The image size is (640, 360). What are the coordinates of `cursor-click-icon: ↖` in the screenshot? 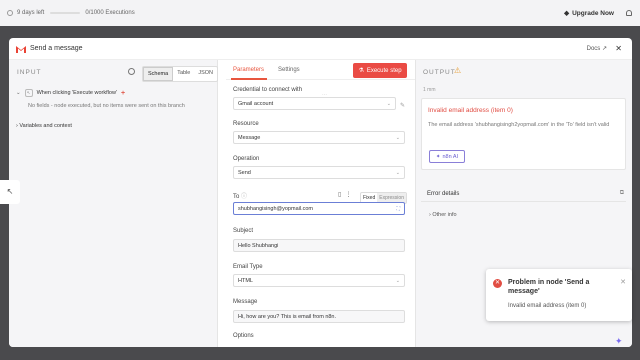 It's located at (28, 93).